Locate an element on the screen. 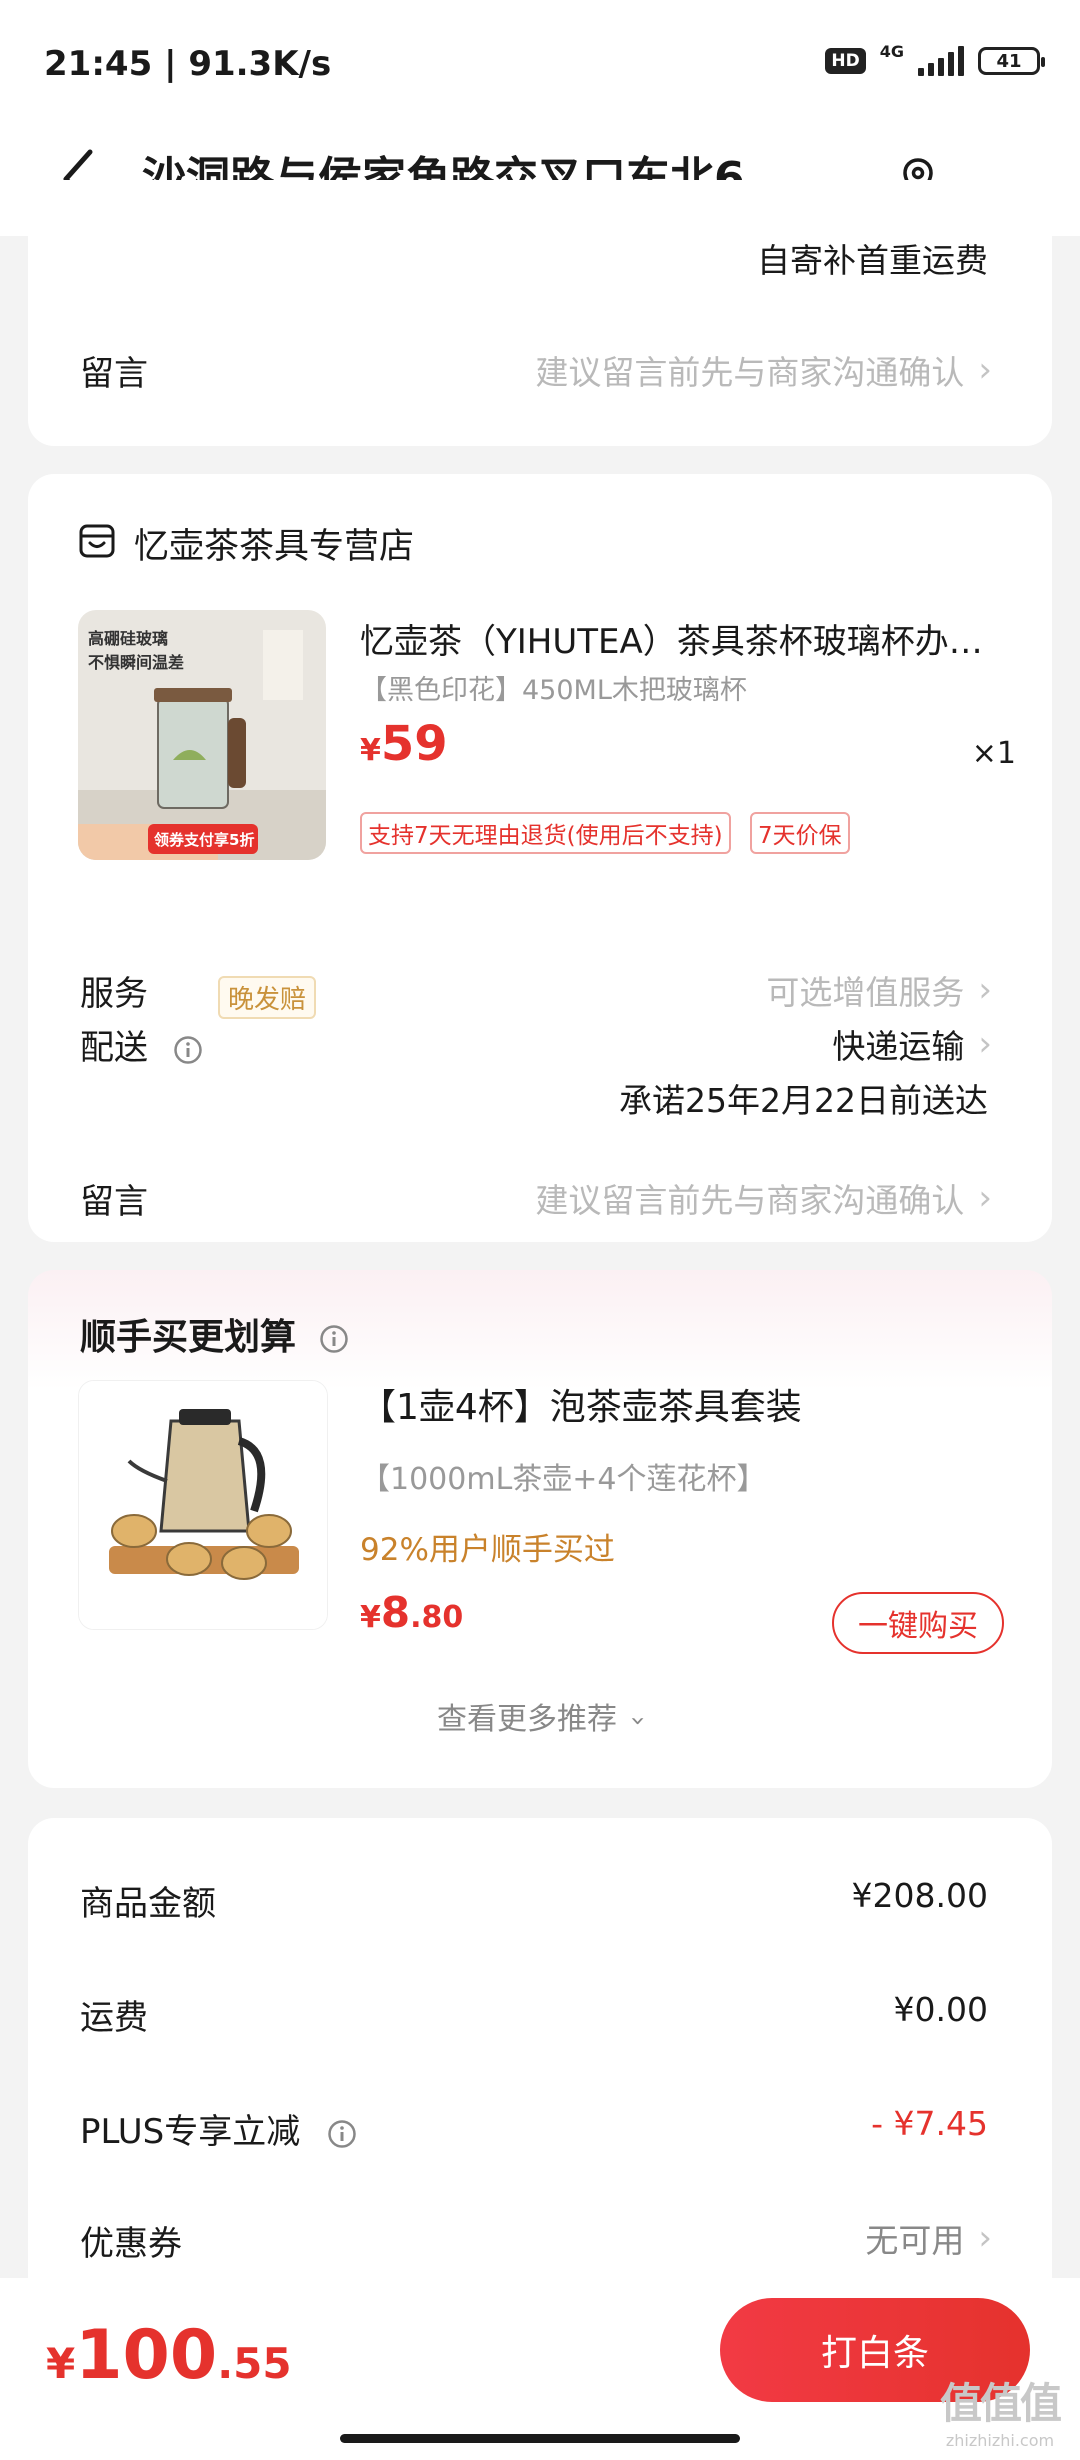  shipping-fee-label: 运费 is located at coordinates (114, 2018).